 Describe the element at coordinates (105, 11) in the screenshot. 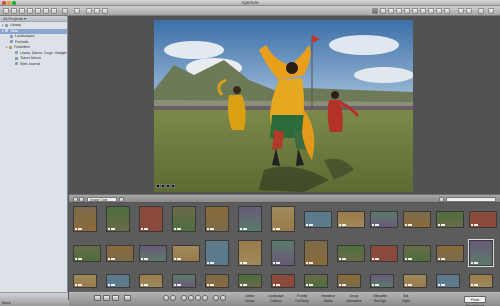

I see `compare-button` at that location.